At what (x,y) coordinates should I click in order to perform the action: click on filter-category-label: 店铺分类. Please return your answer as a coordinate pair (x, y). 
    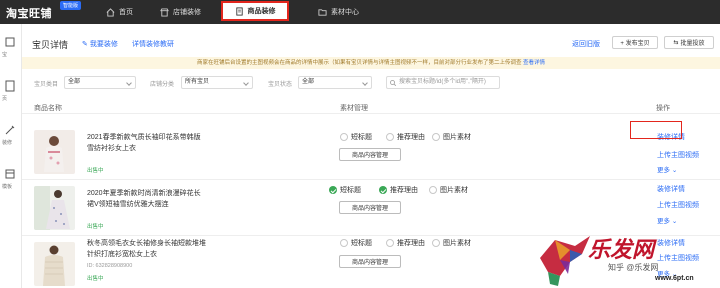
    Looking at the image, I should click on (162, 85).